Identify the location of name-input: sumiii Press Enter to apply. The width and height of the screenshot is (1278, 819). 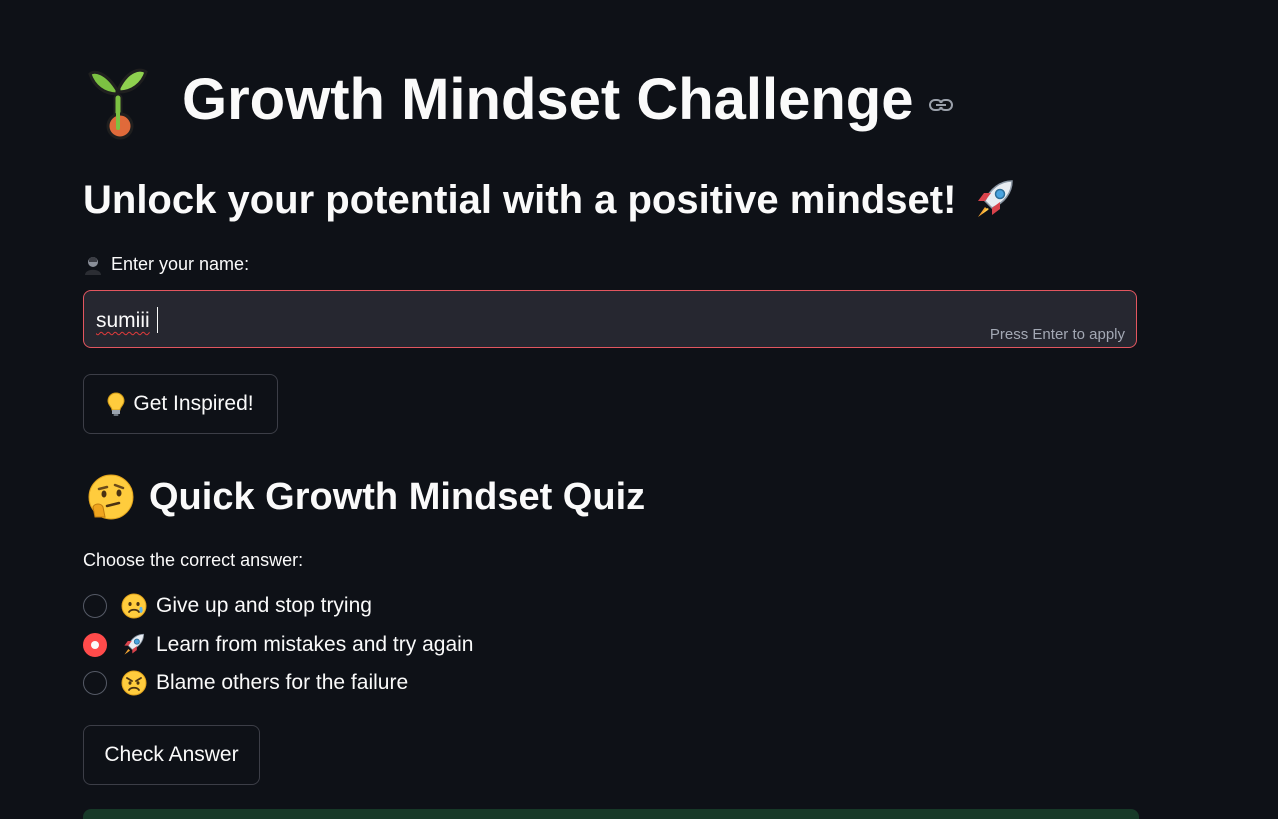
(610, 319).